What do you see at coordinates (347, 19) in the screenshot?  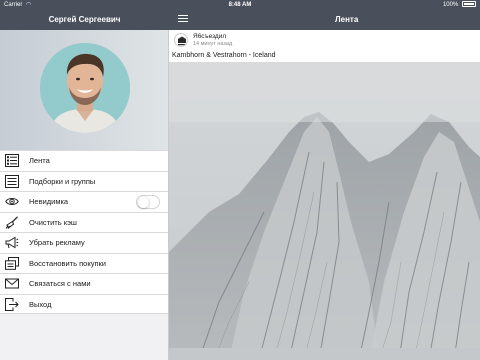 I see `feed-title: Лента` at bounding box center [347, 19].